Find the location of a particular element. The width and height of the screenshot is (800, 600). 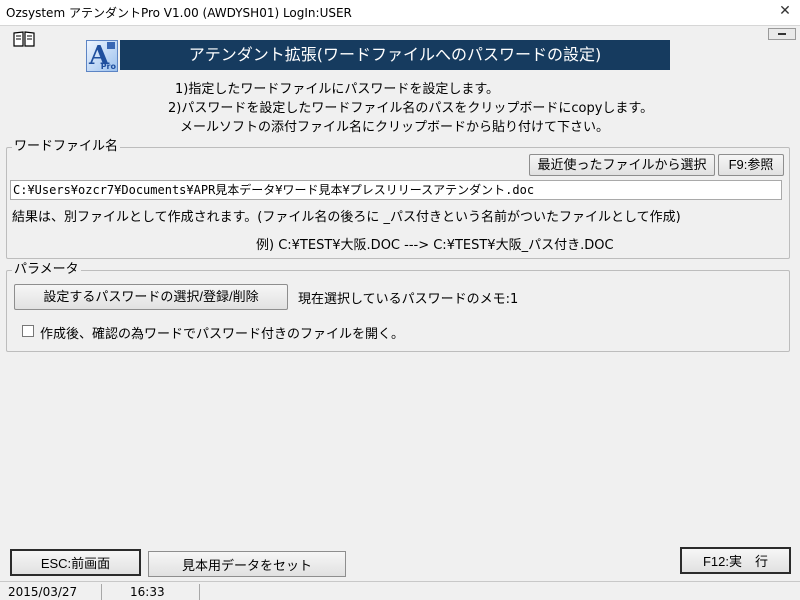

logo-subtext: Pro is located at coordinates (108, 66).